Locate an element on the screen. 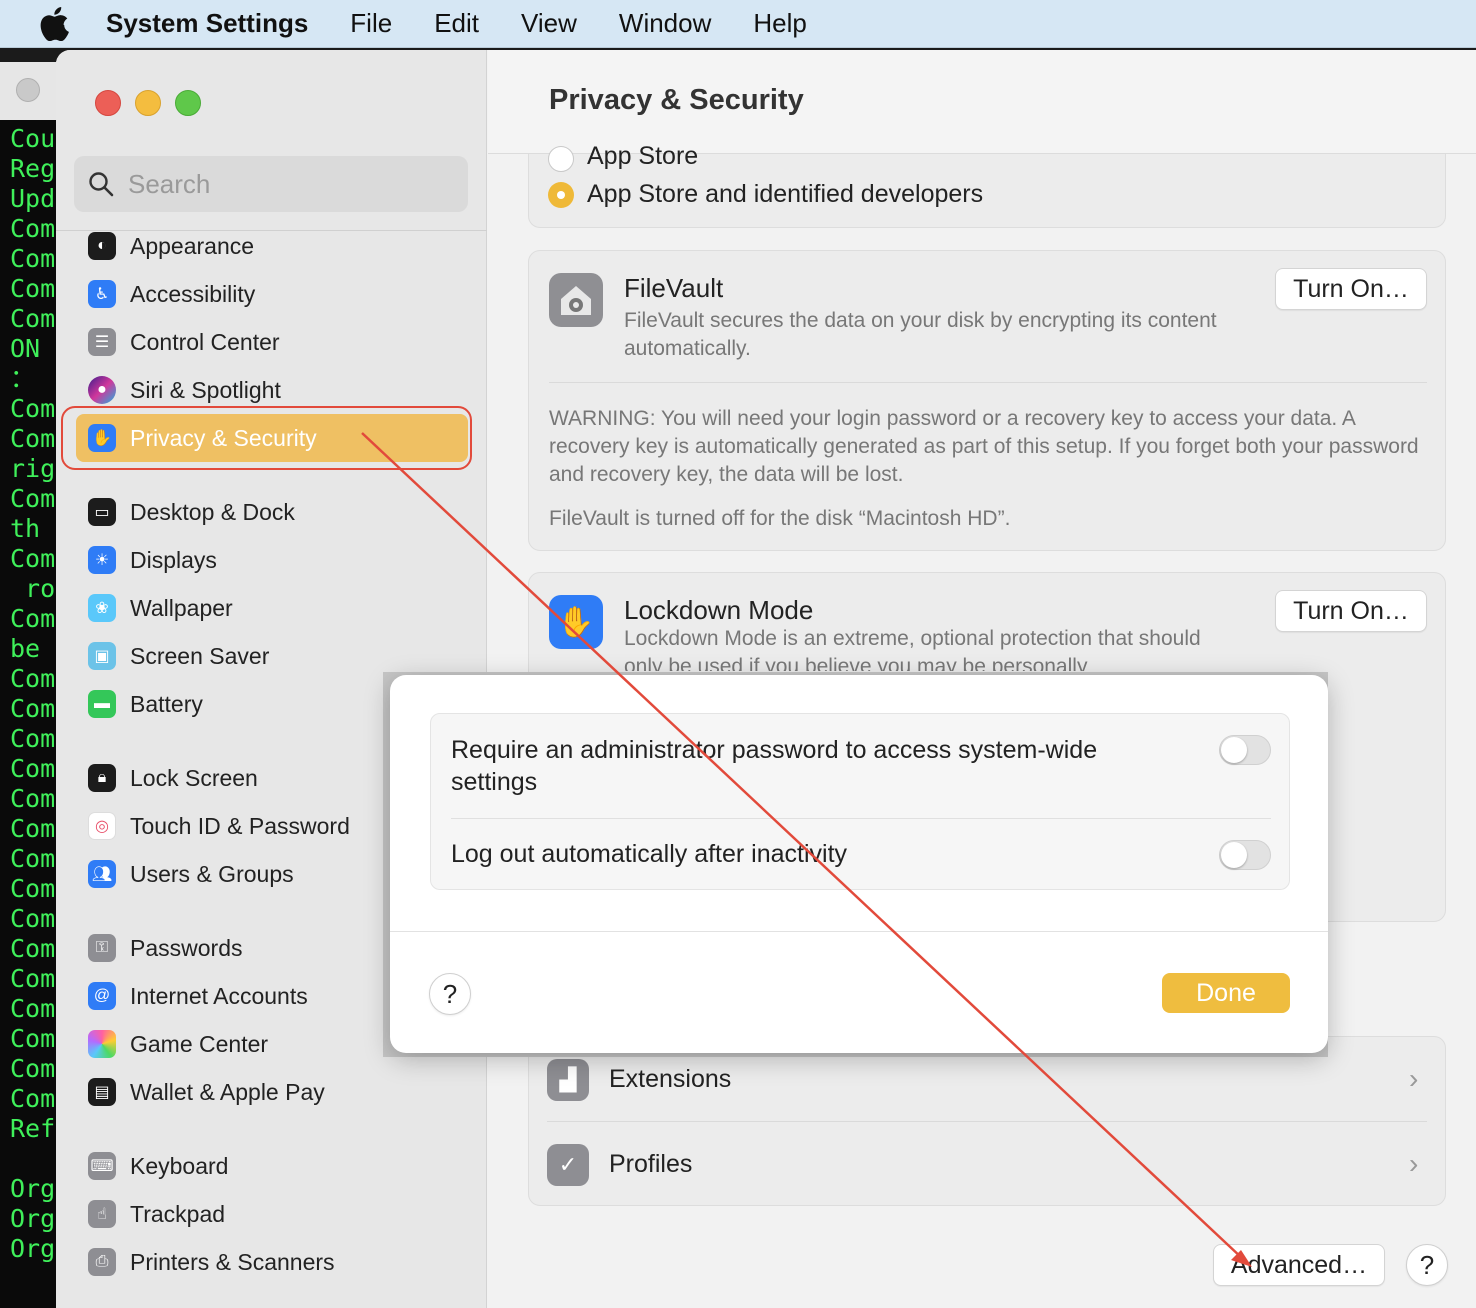 The image size is (1476, 1308). annotation-highlight-box is located at coordinates (266, 438).